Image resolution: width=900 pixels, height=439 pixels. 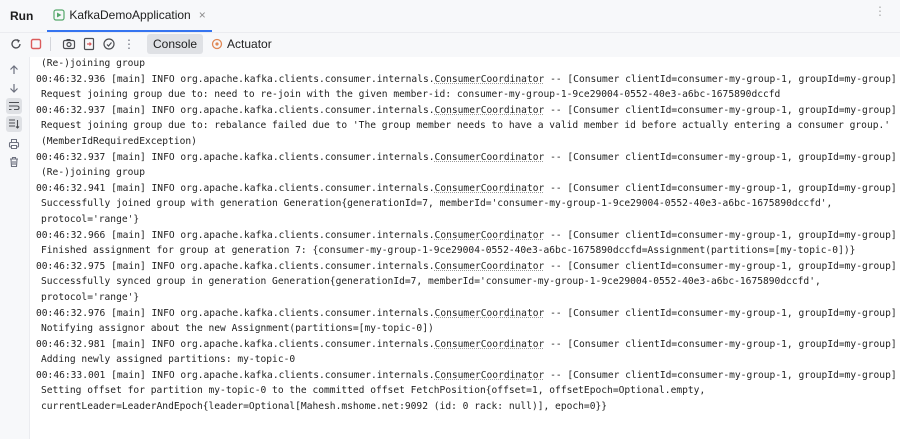 I want to click on trash-icon, so click(x=14, y=162).